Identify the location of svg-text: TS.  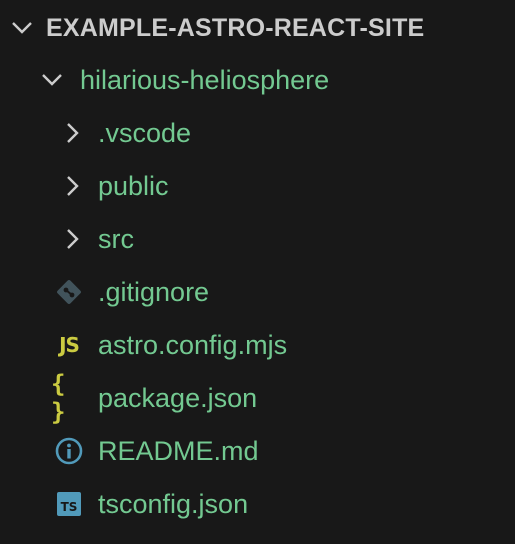
(69, 507).